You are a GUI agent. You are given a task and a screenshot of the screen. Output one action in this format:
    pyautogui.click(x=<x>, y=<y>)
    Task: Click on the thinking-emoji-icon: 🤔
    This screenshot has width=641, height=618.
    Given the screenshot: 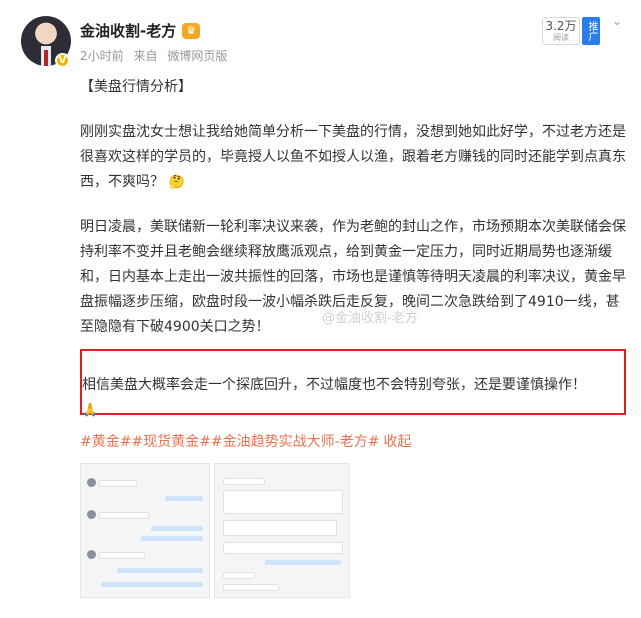 What is the action you would take?
    pyautogui.click(x=176, y=182)
    